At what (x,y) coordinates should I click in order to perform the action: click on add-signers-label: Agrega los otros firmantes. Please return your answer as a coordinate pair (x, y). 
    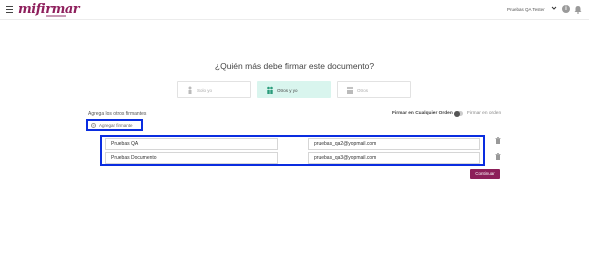
    Looking at the image, I should click on (117, 114).